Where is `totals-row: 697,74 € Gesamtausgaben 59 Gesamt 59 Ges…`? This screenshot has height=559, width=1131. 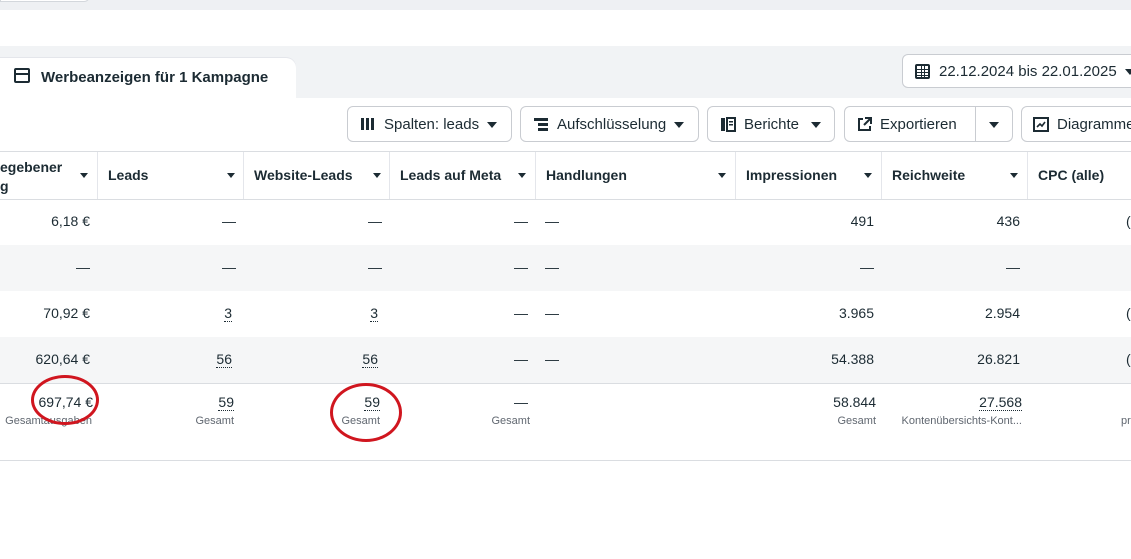
totals-row: 697,74 € Gesamtausgaben 59 Gesamt 59 Ges… is located at coordinates (565, 422).